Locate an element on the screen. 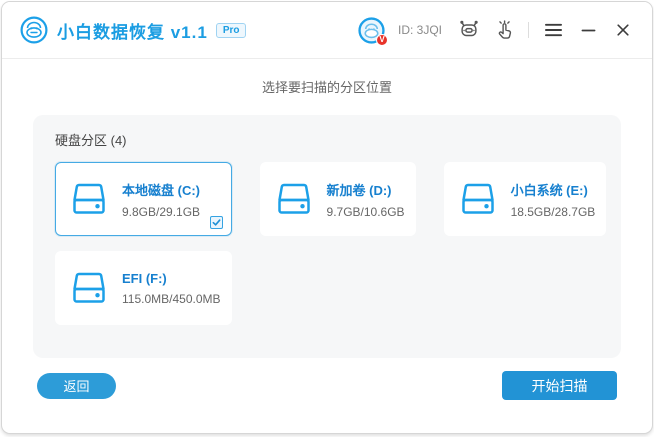 This screenshot has height=437, width=654. drive-name: EFI (F:) is located at coordinates (144, 278).